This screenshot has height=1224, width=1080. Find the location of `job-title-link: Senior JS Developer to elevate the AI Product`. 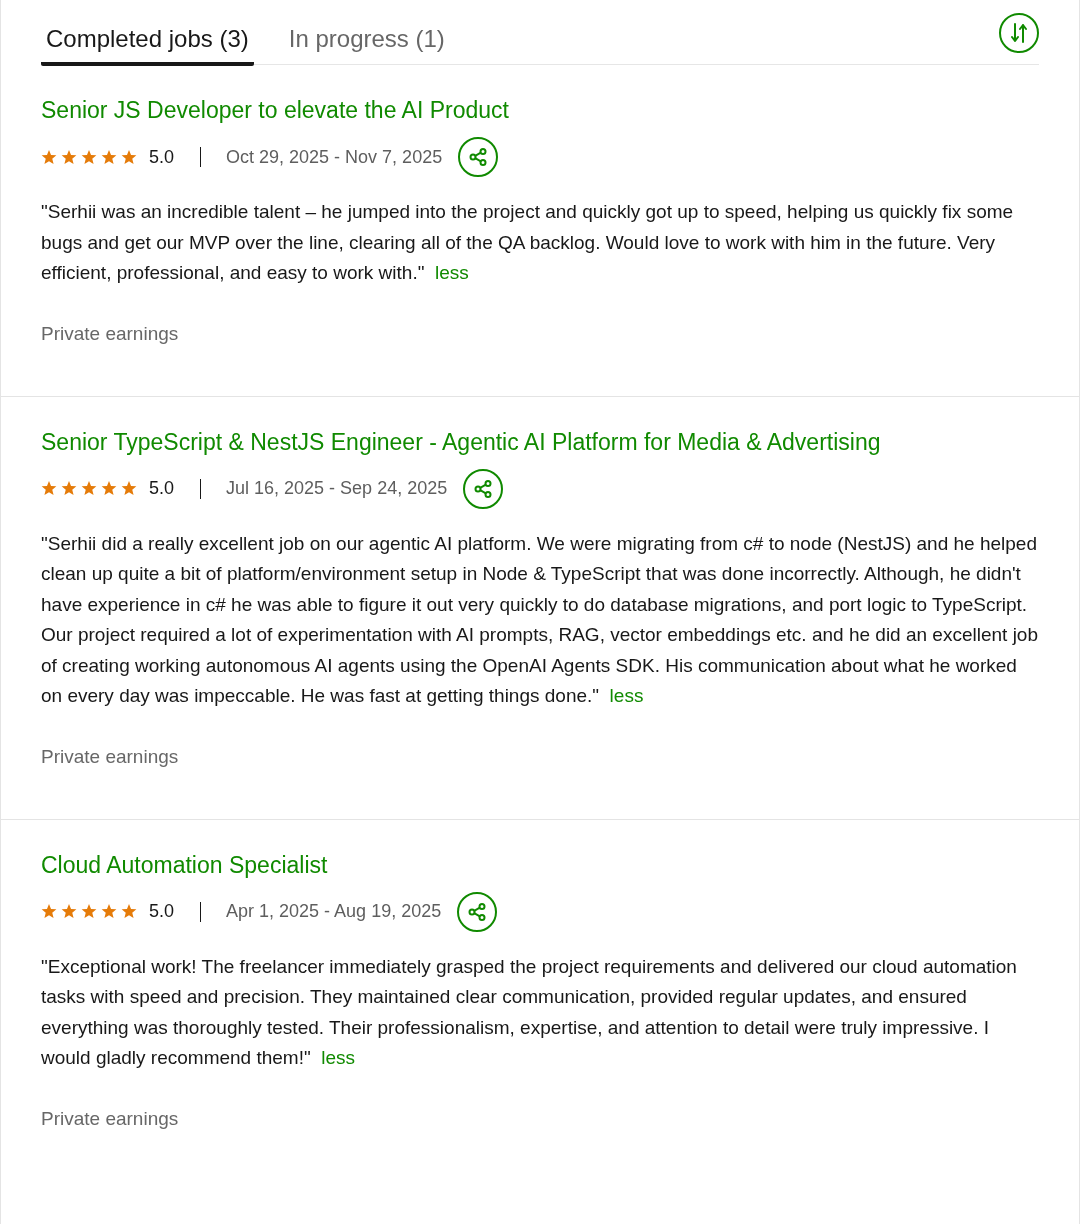

job-title-link: Senior JS Developer to elevate the AI Product is located at coordinates (275, 110).